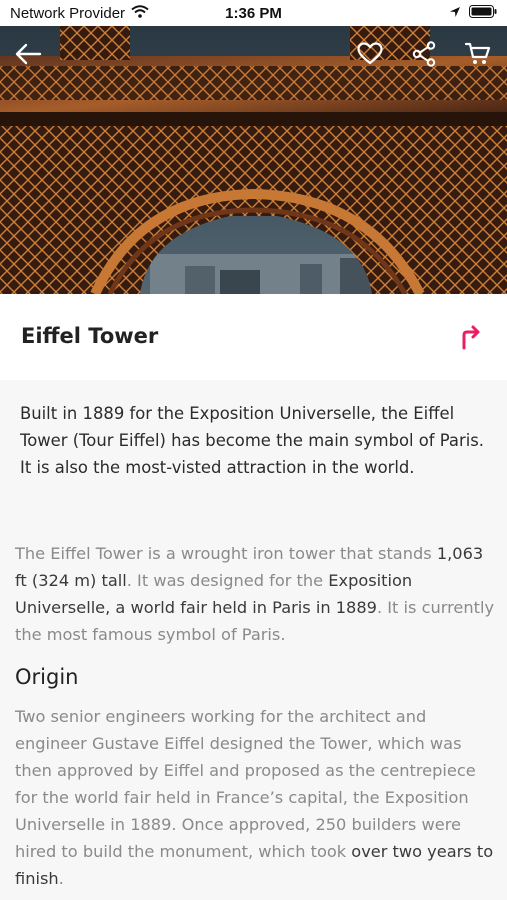 The width and height of the screenshot is (507, 900). What do you see at coordinates (61, 878) in the screenshot?
I see `origin-text: .` at bounding box center [61, 878].